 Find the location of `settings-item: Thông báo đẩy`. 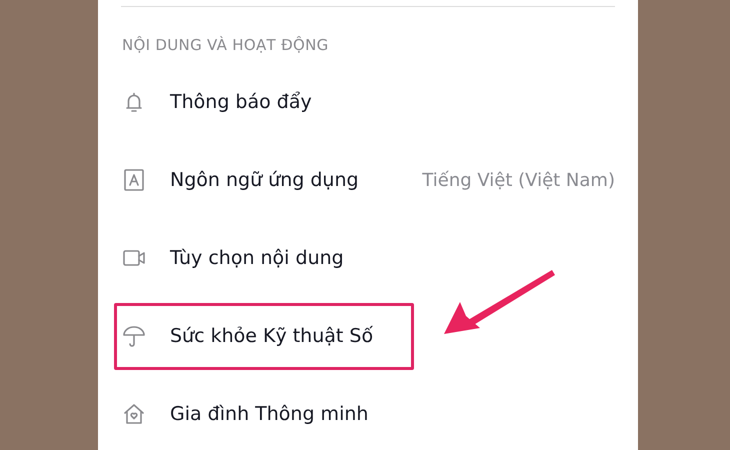

settings-item: Thông báo đẩy is located at coordinates (264, 102).